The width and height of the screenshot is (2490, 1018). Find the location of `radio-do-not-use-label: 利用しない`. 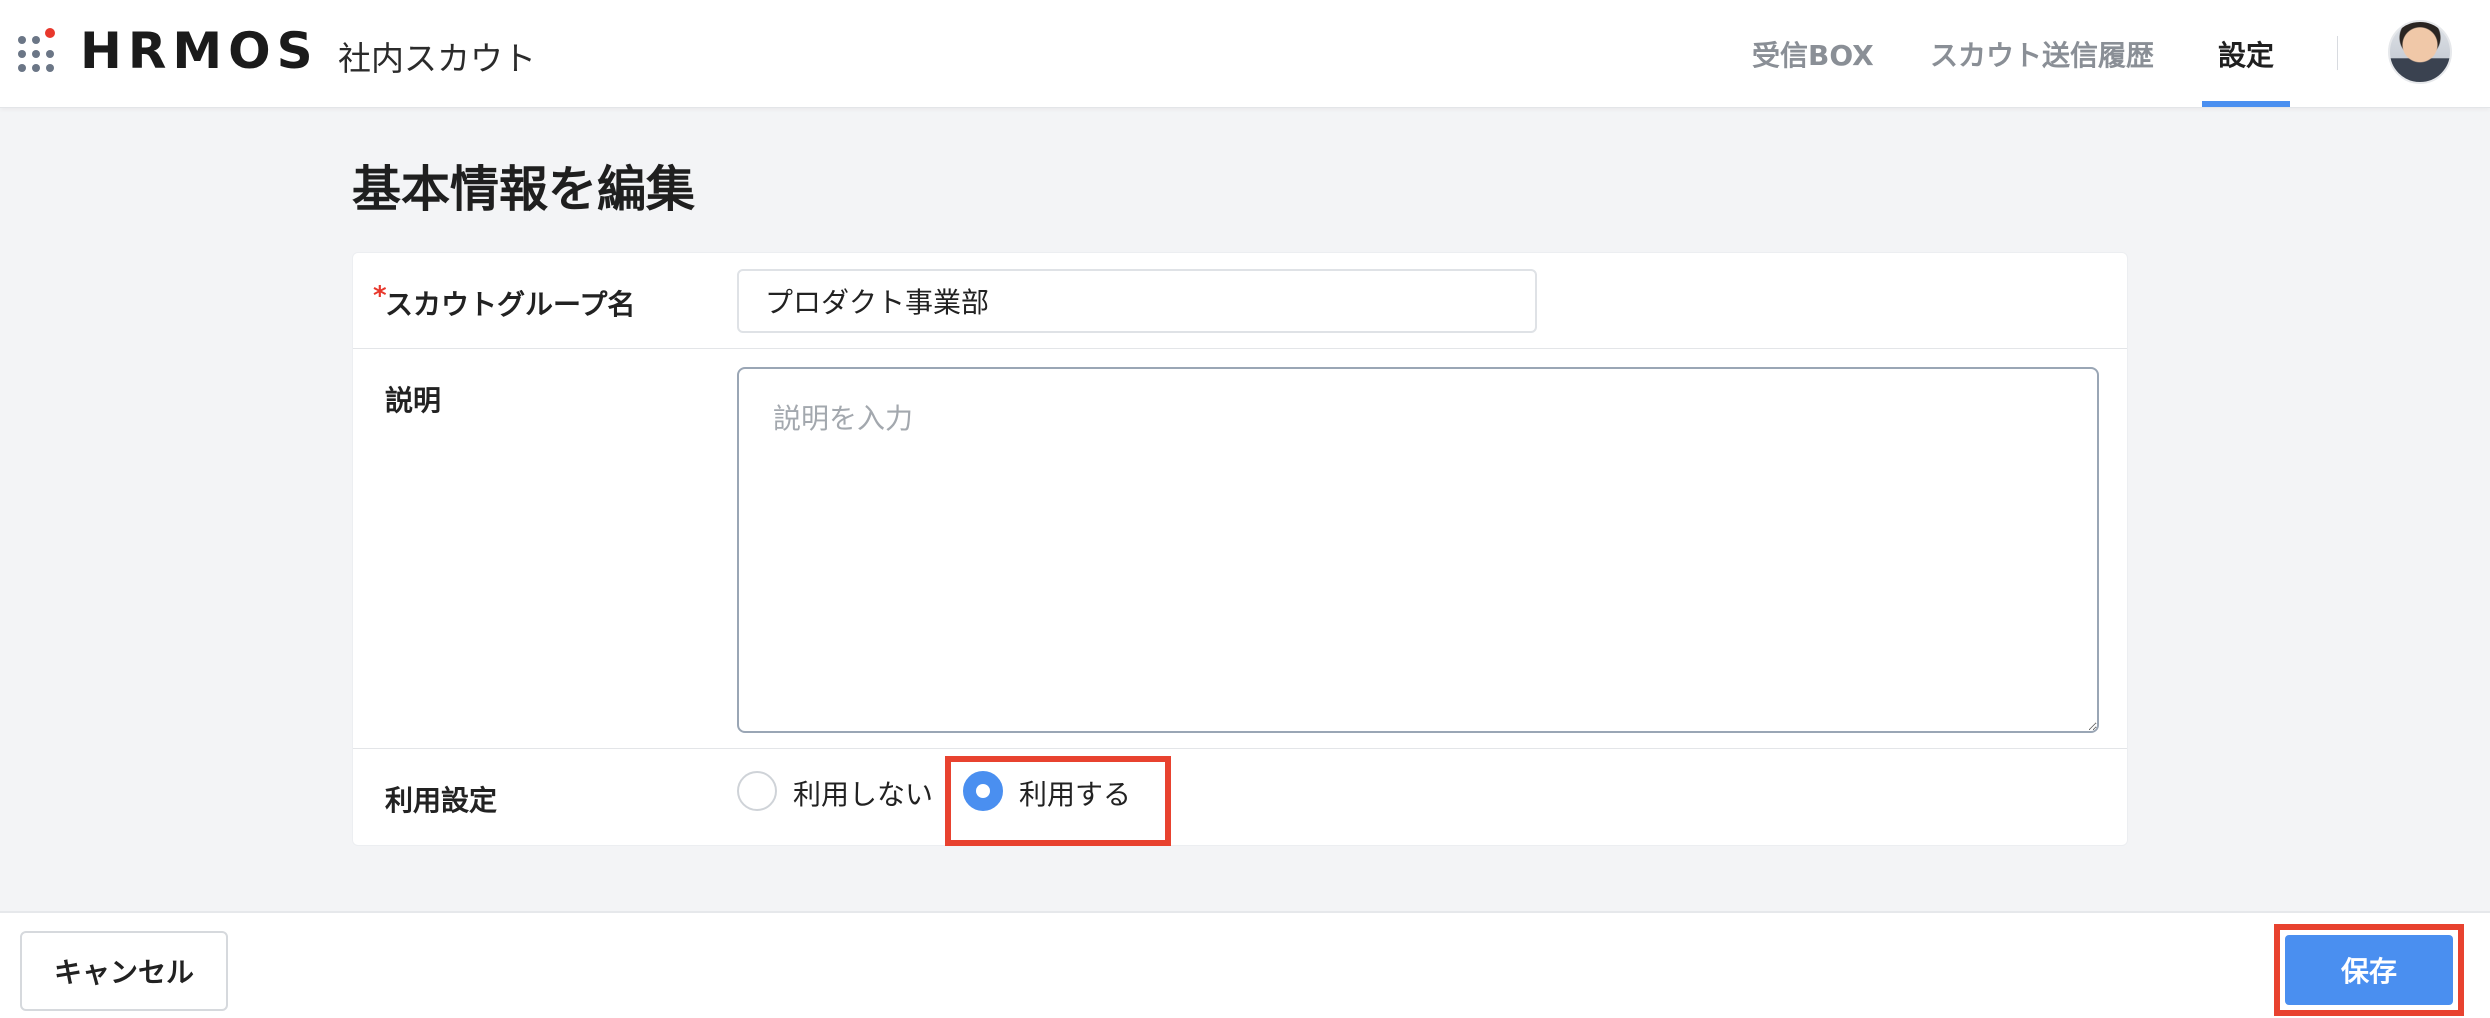

radio-do-not-use-label: 利用しない is located at coordinates (863, 794).